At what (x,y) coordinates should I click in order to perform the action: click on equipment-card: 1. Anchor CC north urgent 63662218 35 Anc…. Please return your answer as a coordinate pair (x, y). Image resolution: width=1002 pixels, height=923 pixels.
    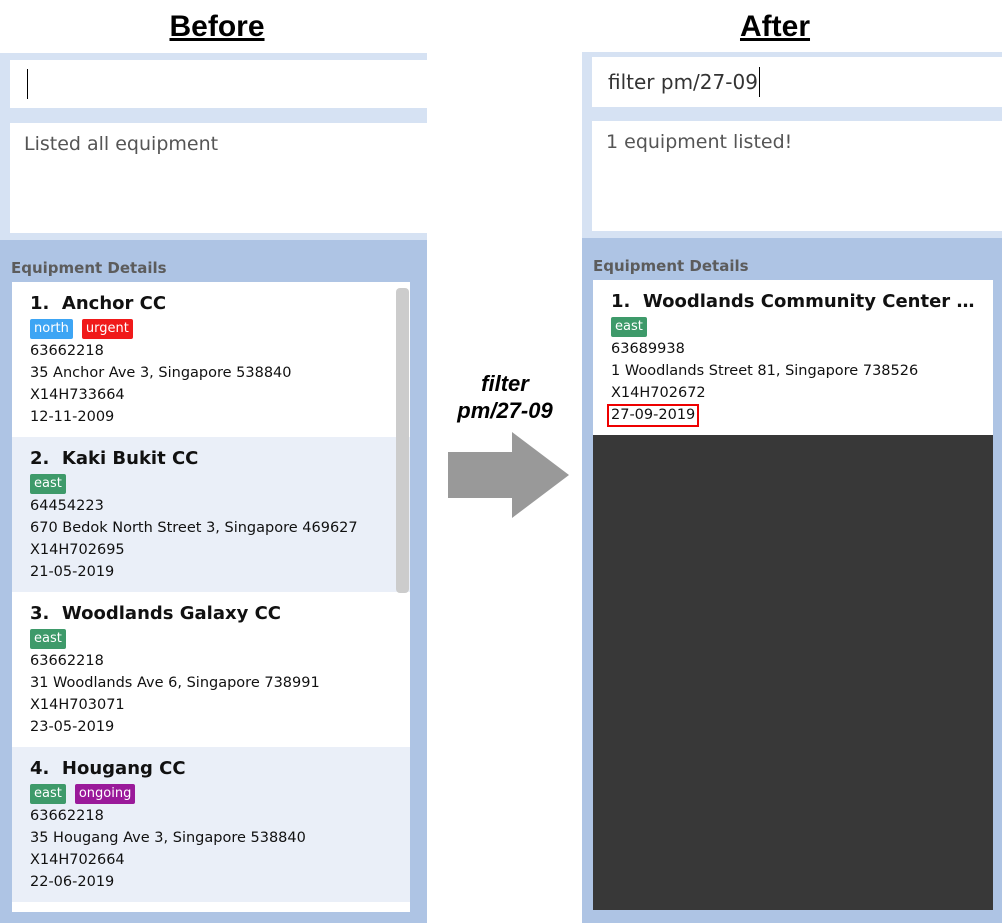
    Looking at the image, I should click on (211, 359).